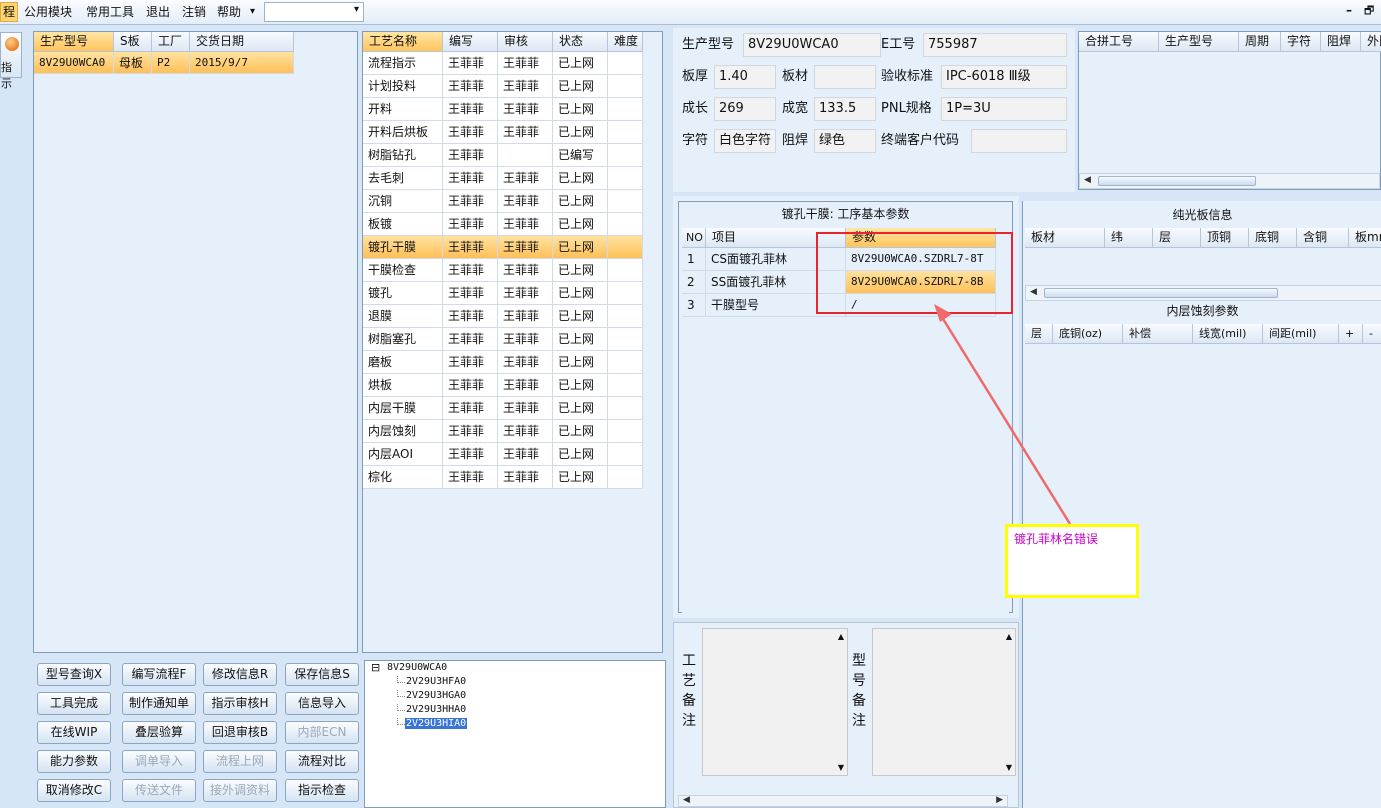 This screenshot has height=808, width=1381. What do you see at coordinates (1341, 42) in the screenshot?
I see `combine-col: 阻焊` at bounding box center [1341, 42].